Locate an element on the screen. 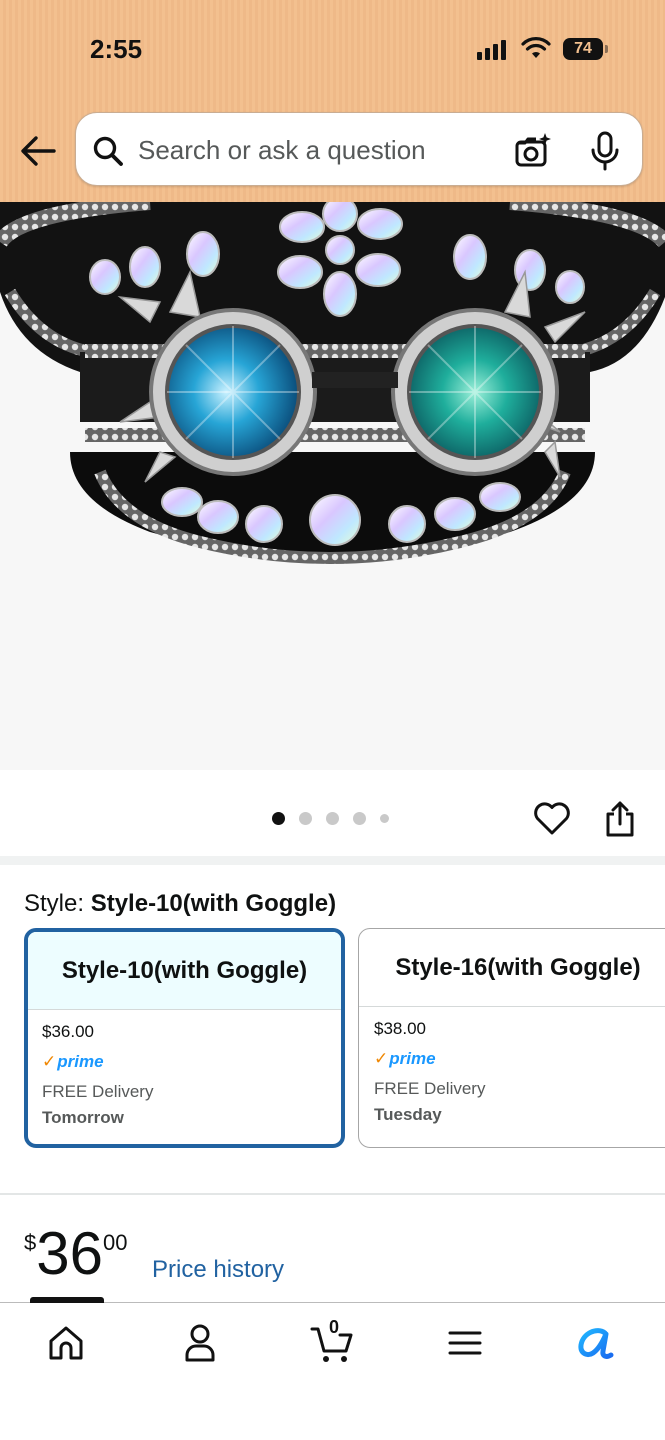 The width and height of the screenshot is (665, 1440). menu-icon is located at coordinates (465, 1343).